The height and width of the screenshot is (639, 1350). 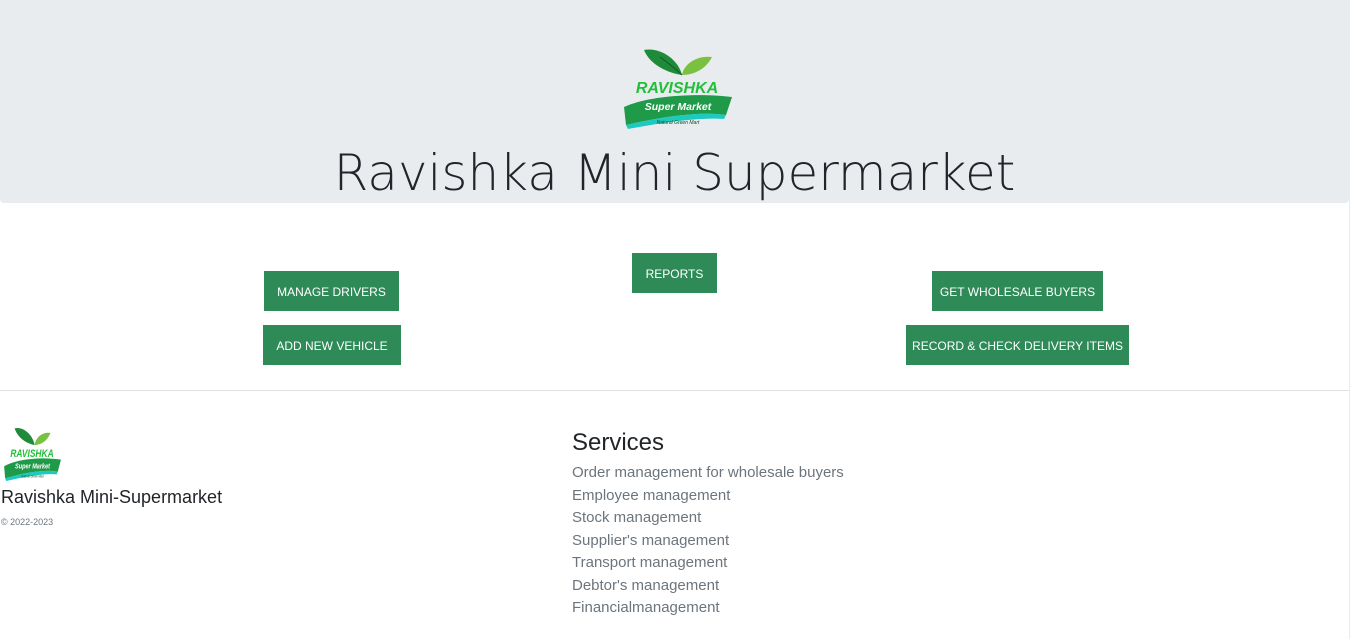 What do you see at coordinates (674, 390) in the screenshot?
I see `footer-divider` at bounding box center [674, 390].